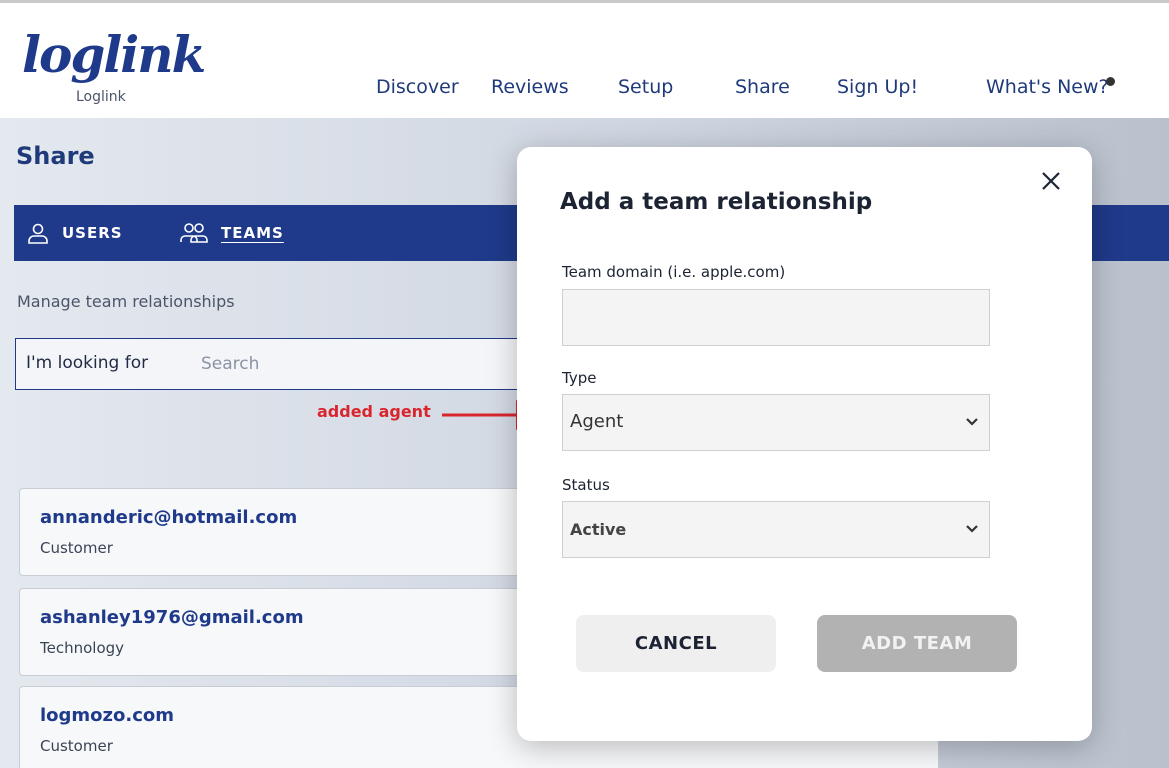 Image resolution: width=1169 pixels, height=768 pixels. I want to click on team-domain-field-box, so click(776, 317).